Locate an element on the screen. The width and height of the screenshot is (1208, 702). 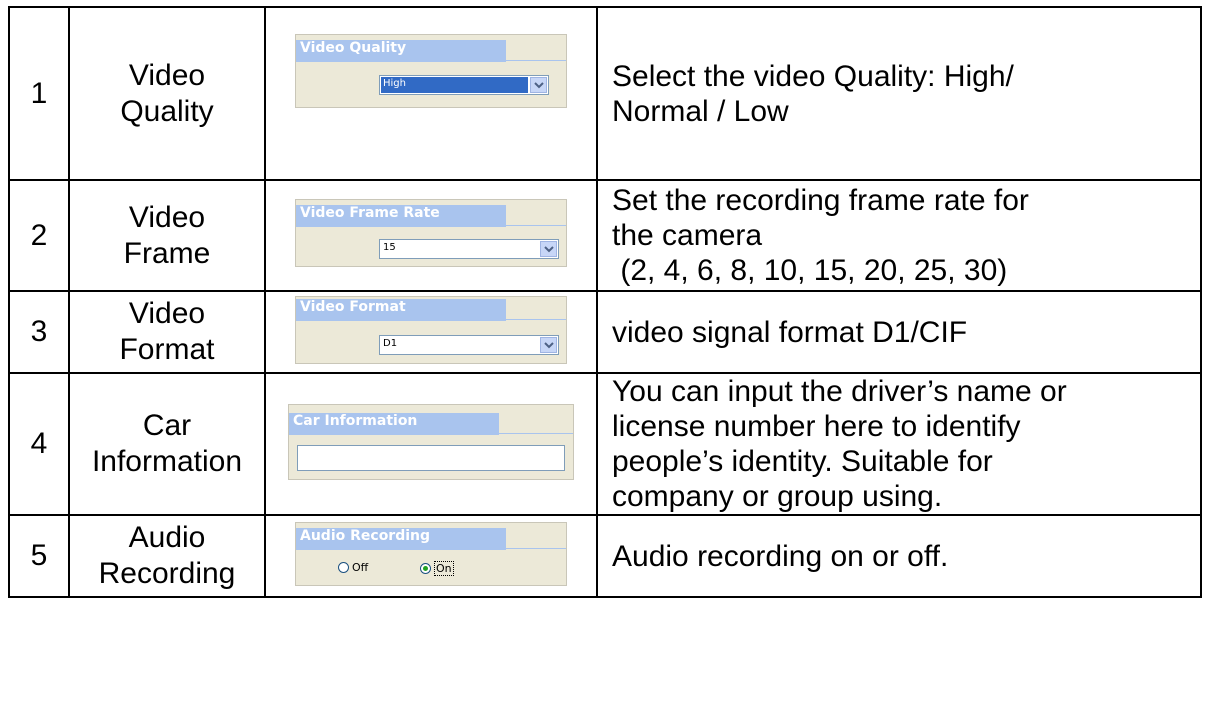
setting-name: Car Information is located at coordinates (167, 444).